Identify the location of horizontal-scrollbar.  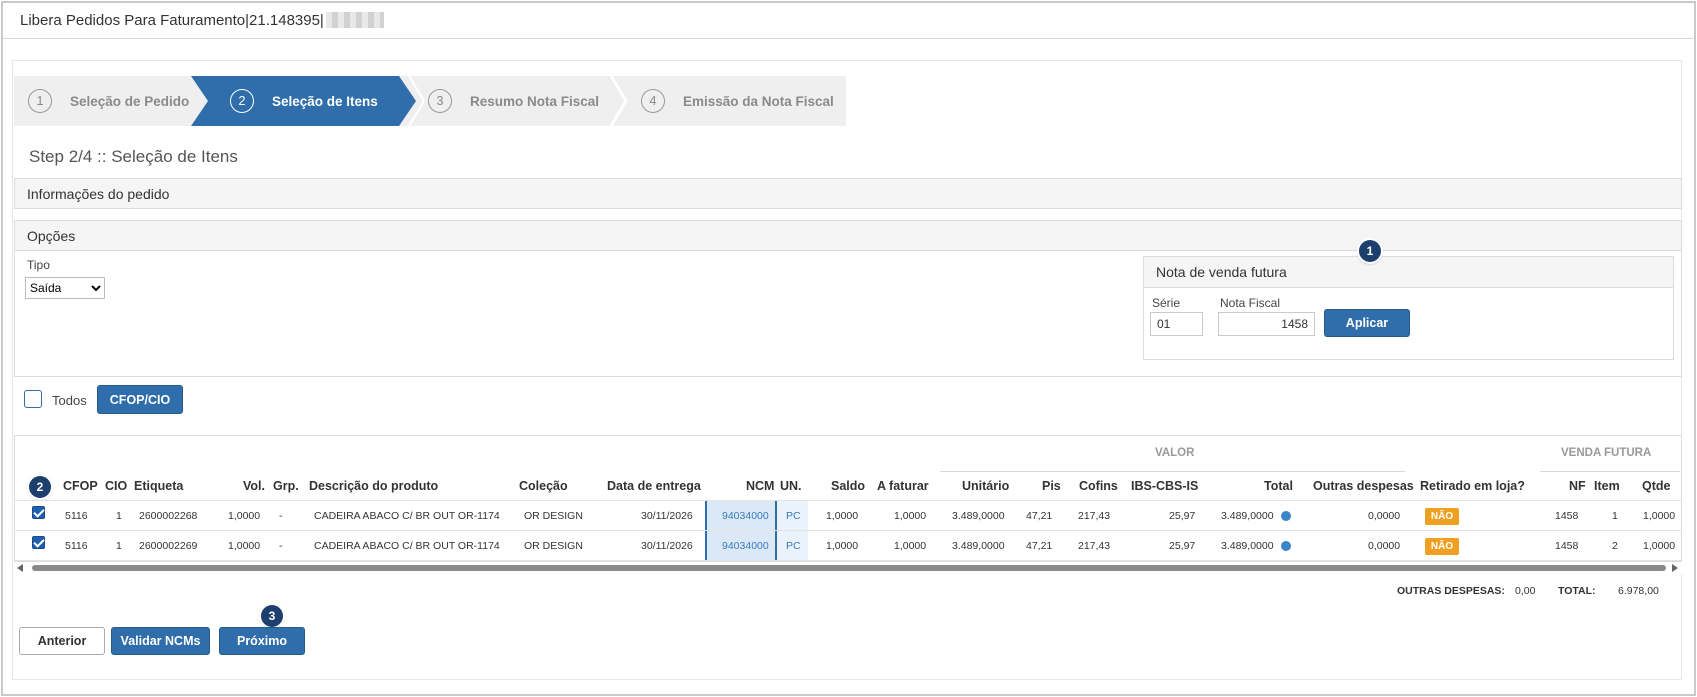
(848, 568).